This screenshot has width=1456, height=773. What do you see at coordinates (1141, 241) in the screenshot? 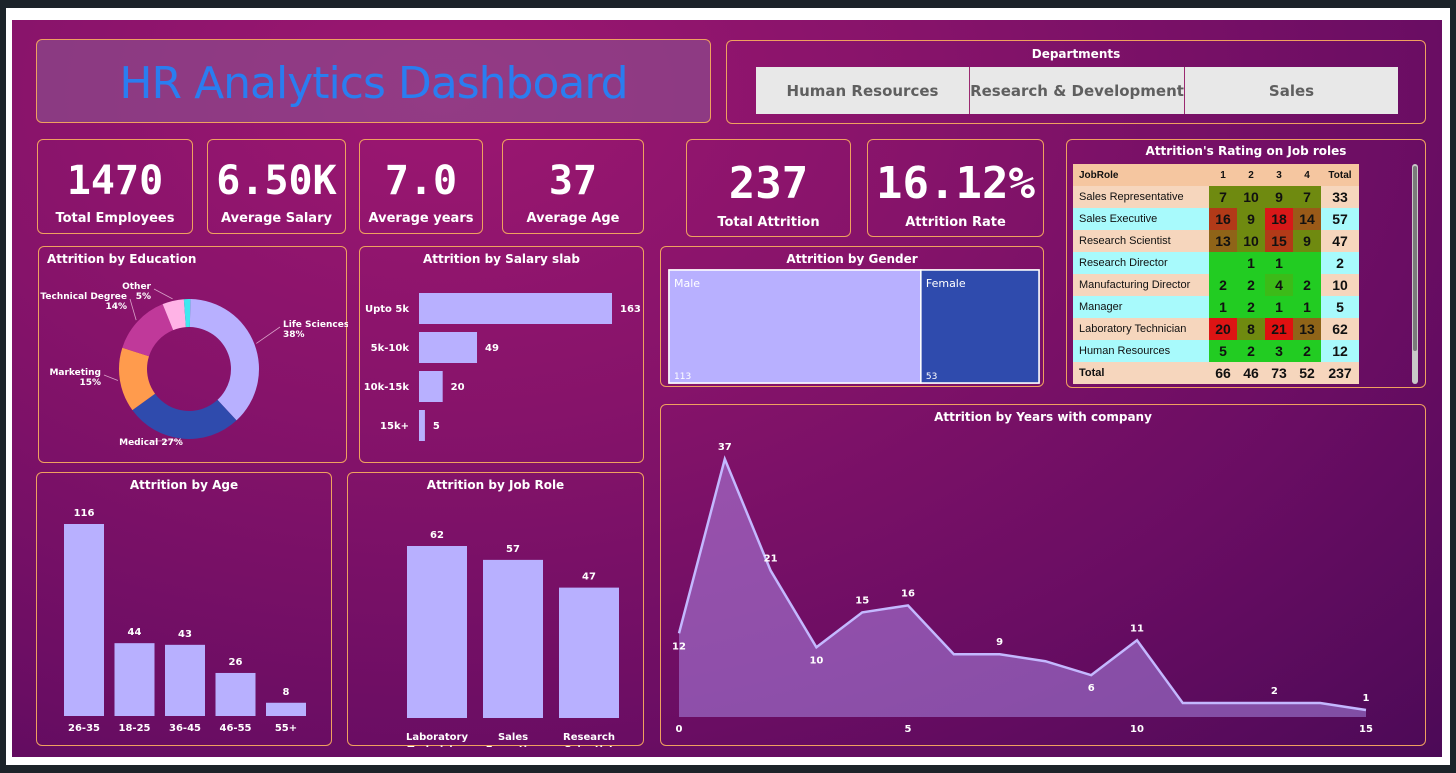
I see `matrix-role-label: Research Scientist` at bounding box center [1141, 241].